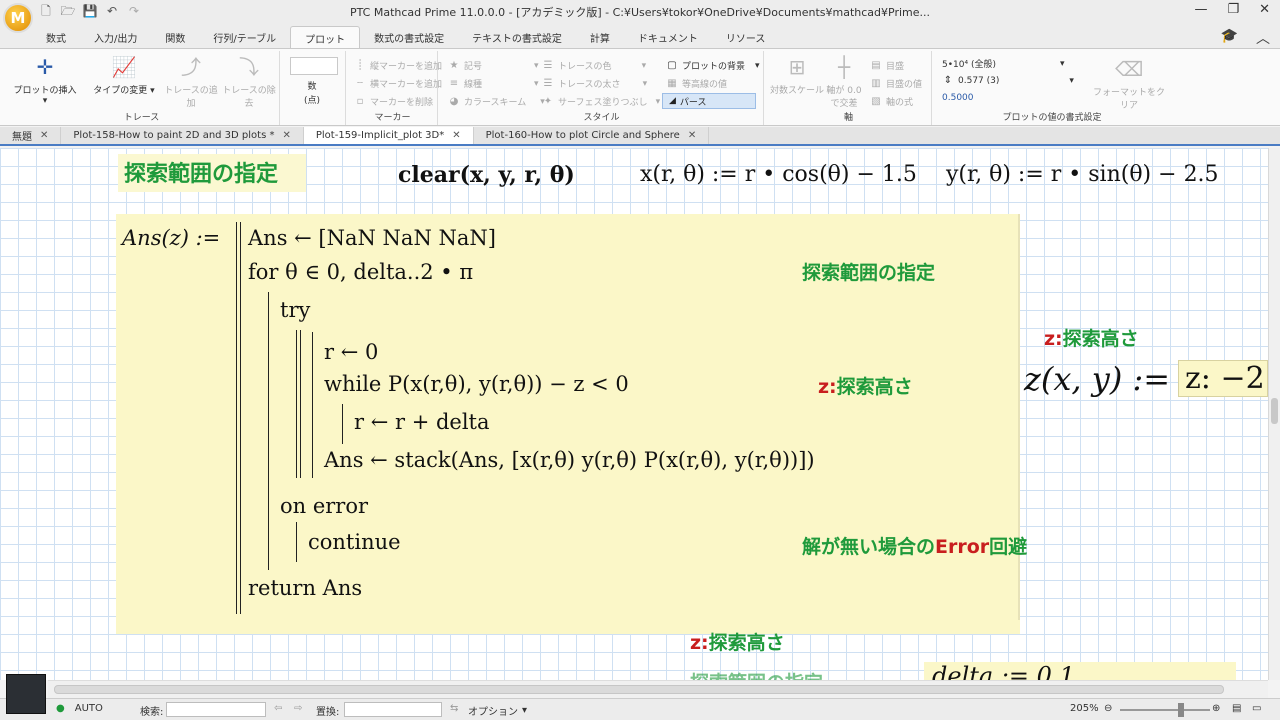 This screenshot has width=1280, height=720. I want to click on vertical-scroll-thumb, so click(1274, 411).